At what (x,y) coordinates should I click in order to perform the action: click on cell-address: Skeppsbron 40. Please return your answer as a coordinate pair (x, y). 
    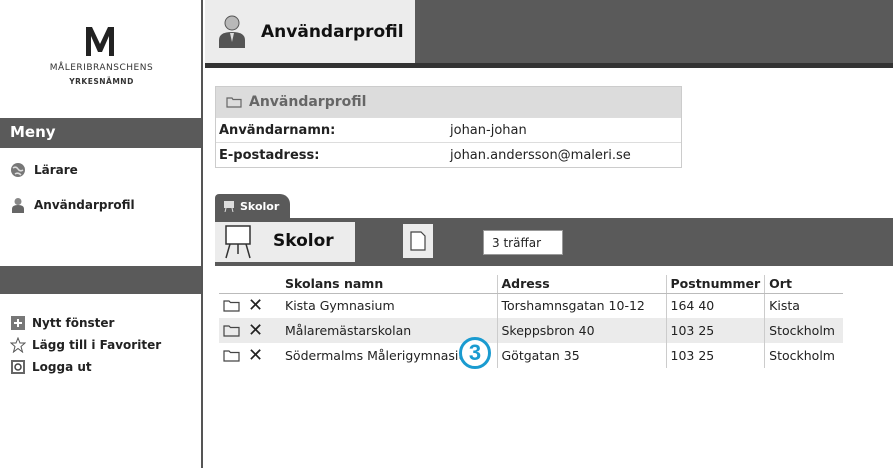
    Looking at the image, I should click on (581, 330).